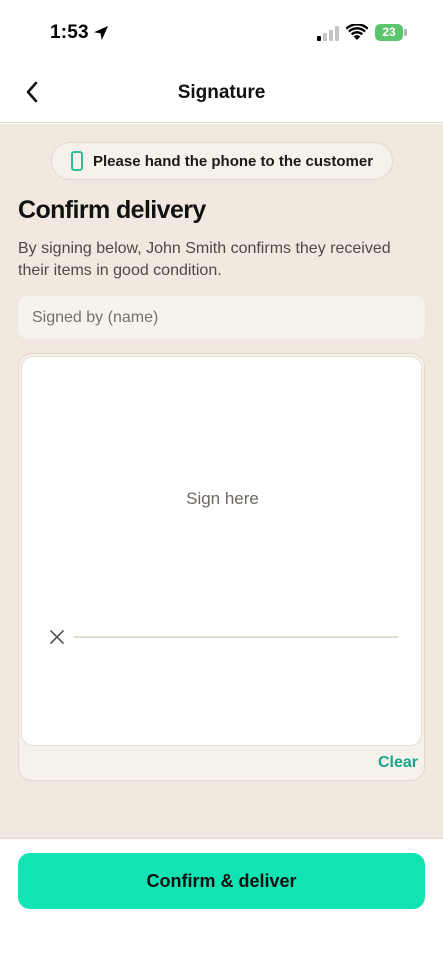 This screenshot has height=960, width=443. I want to click on wifi-icon, so click(357, 32).